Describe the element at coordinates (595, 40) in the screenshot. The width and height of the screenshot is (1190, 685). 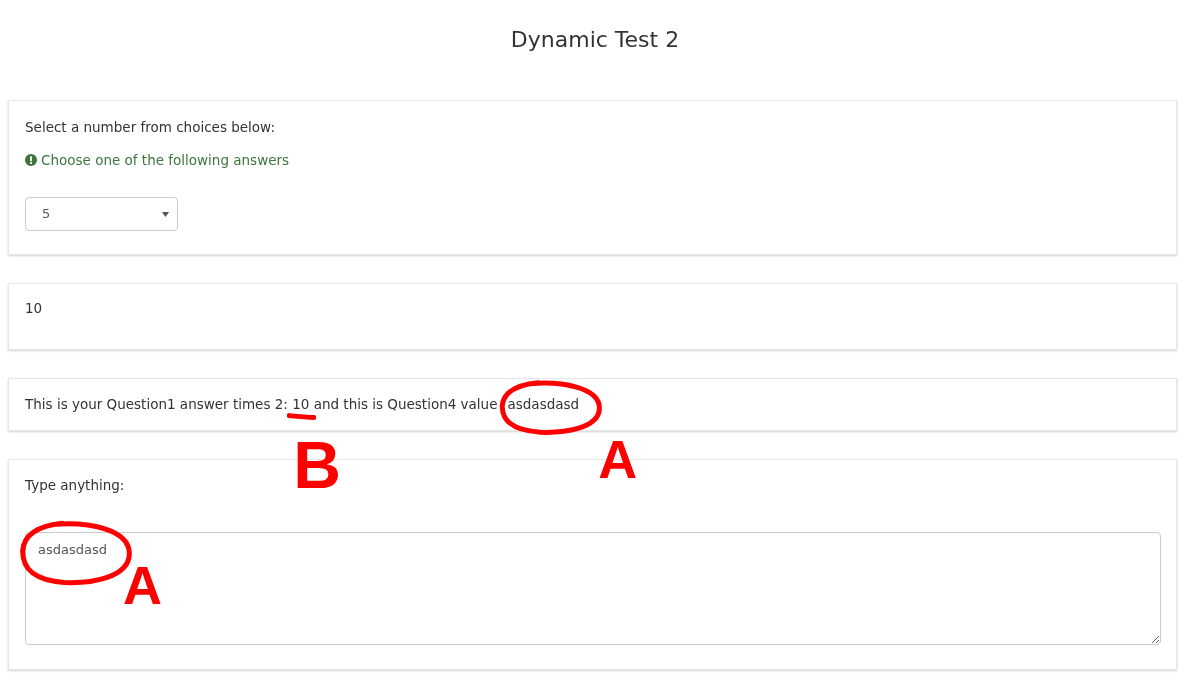
I see `page-title: Dynamic Test 2` at that location.